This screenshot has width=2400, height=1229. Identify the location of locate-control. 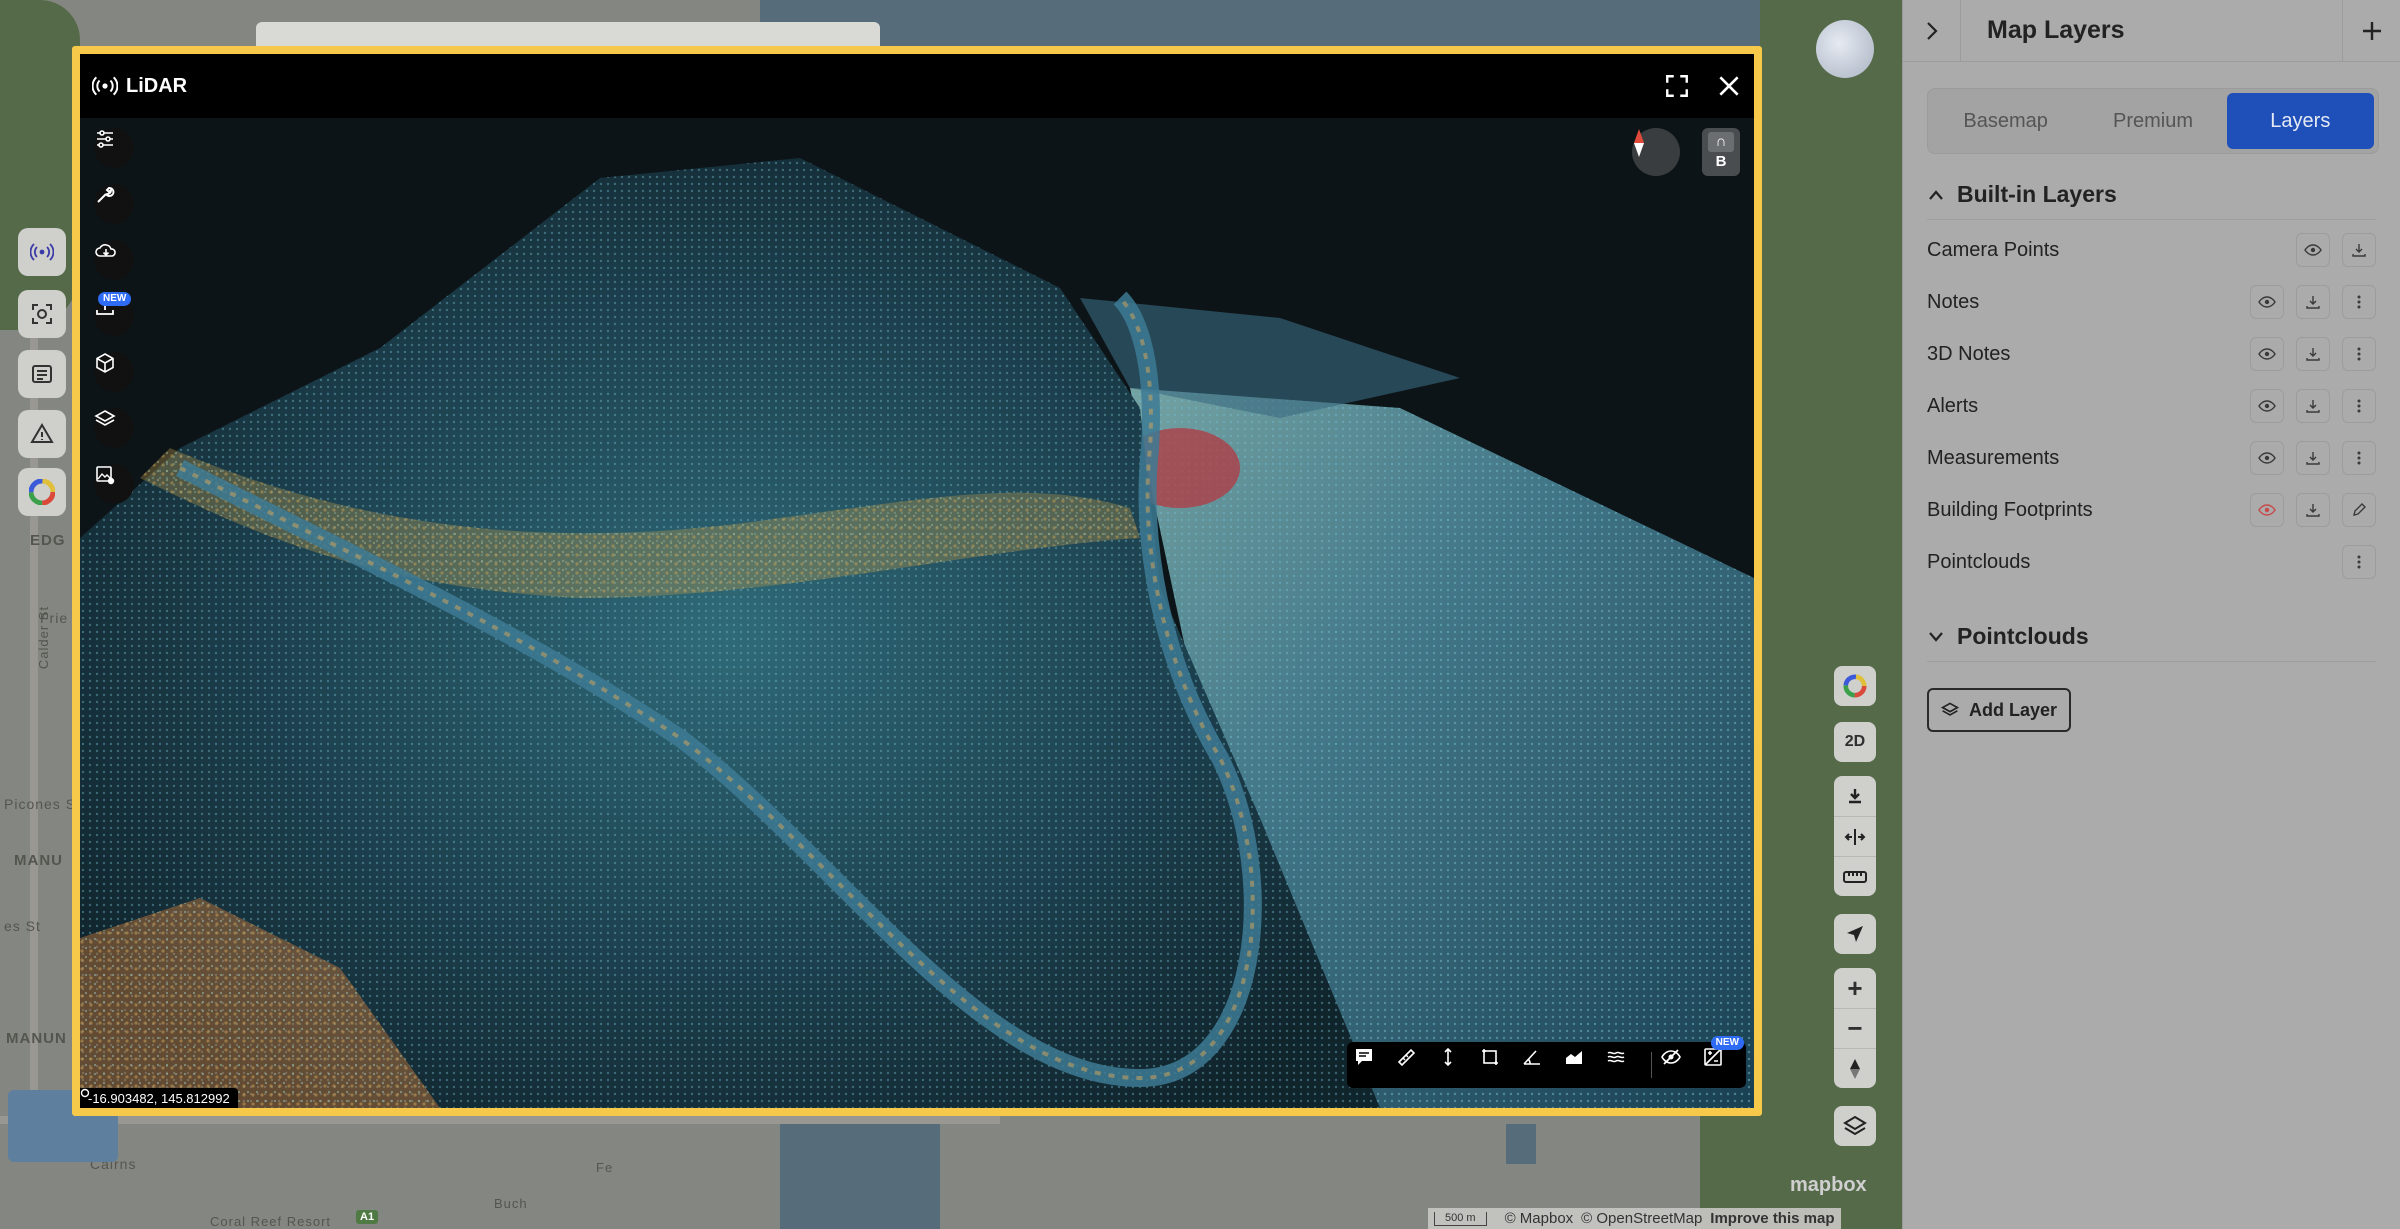
(1855, 934).